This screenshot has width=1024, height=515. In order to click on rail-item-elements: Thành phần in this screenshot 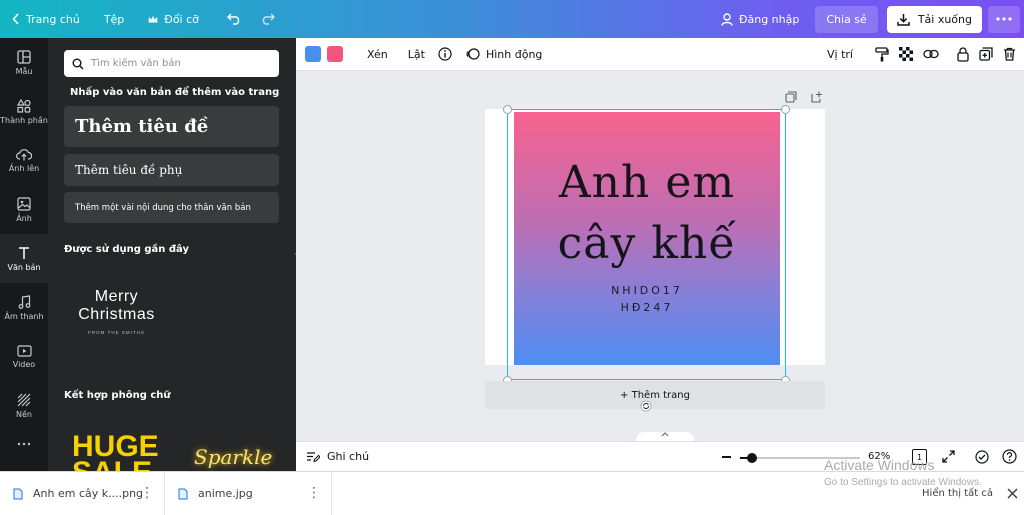, I will do `click(24, 111)`.